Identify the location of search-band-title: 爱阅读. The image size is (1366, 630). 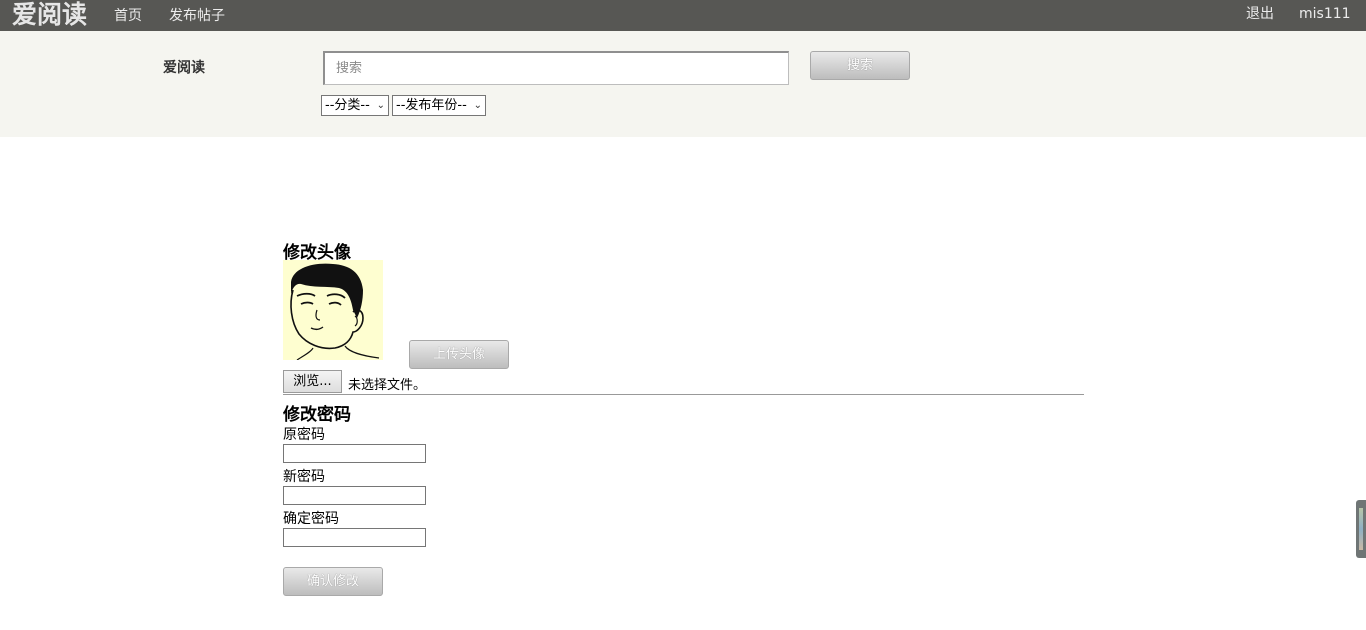
(184, 68).